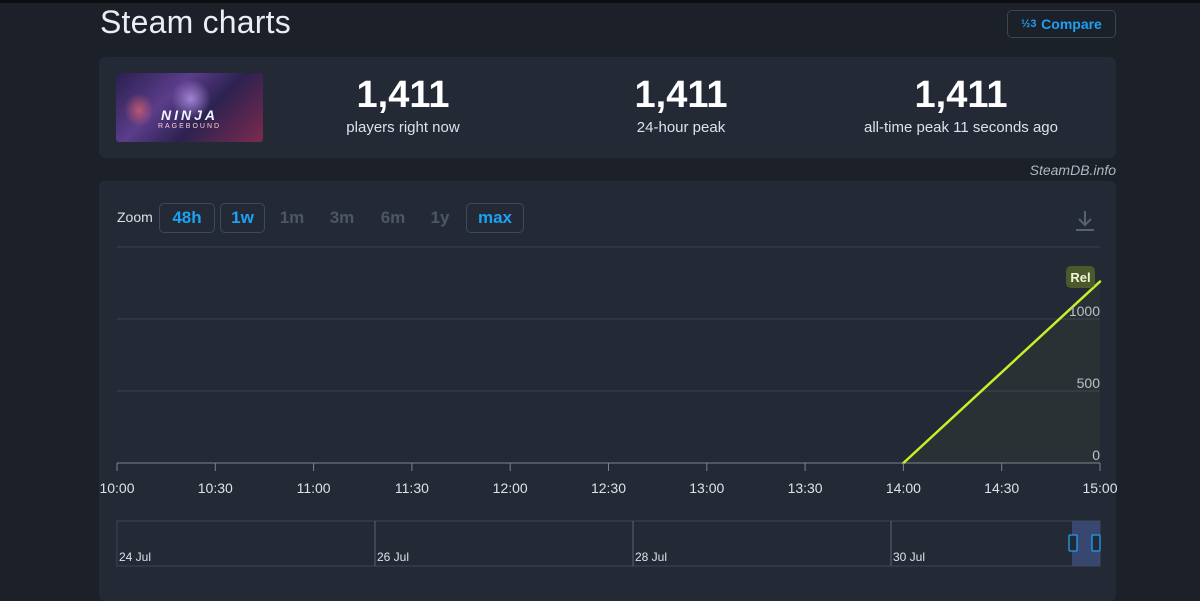  I want to click on release-marker-label: Rel, so click(1080, 277).